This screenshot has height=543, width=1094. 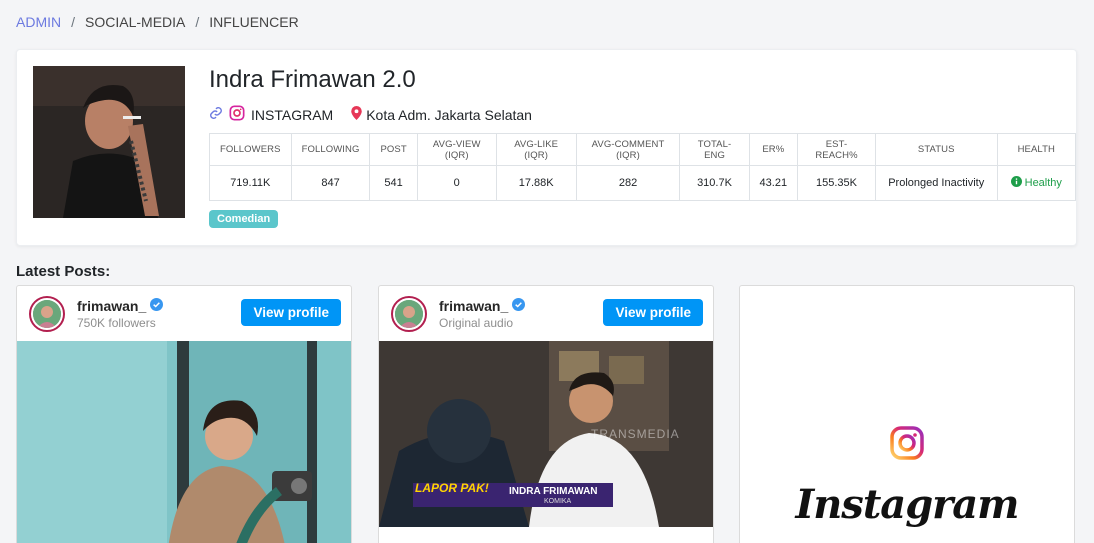 I want to click on latest-posts-title: Latest Posts:, so click(x=63, y=271).